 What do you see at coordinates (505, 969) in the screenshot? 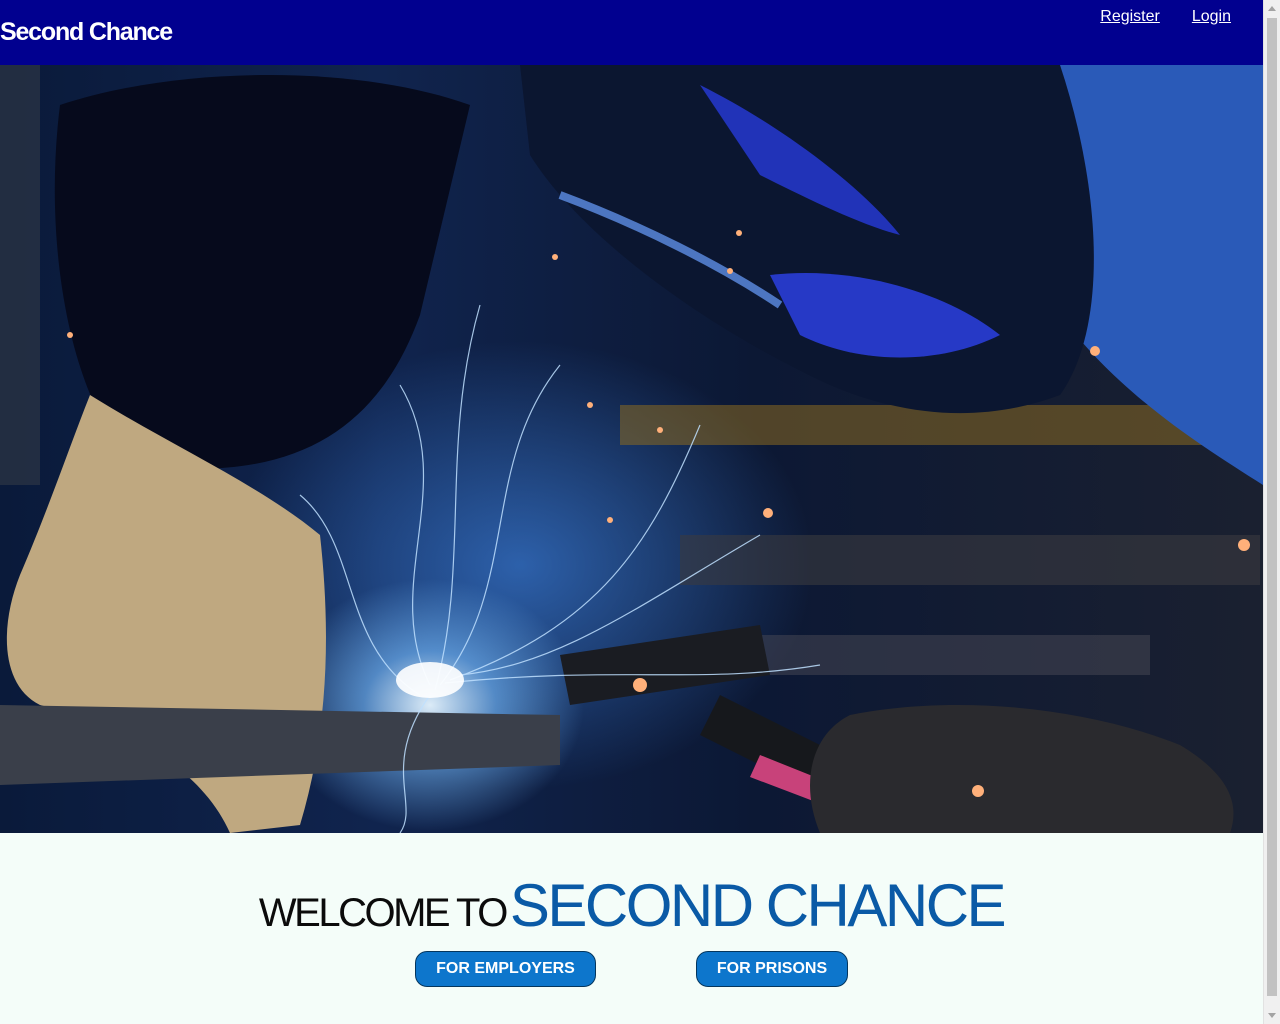
I see `for-employers-button: FOR EMPLOYERS` at bounding box center [505, 969].